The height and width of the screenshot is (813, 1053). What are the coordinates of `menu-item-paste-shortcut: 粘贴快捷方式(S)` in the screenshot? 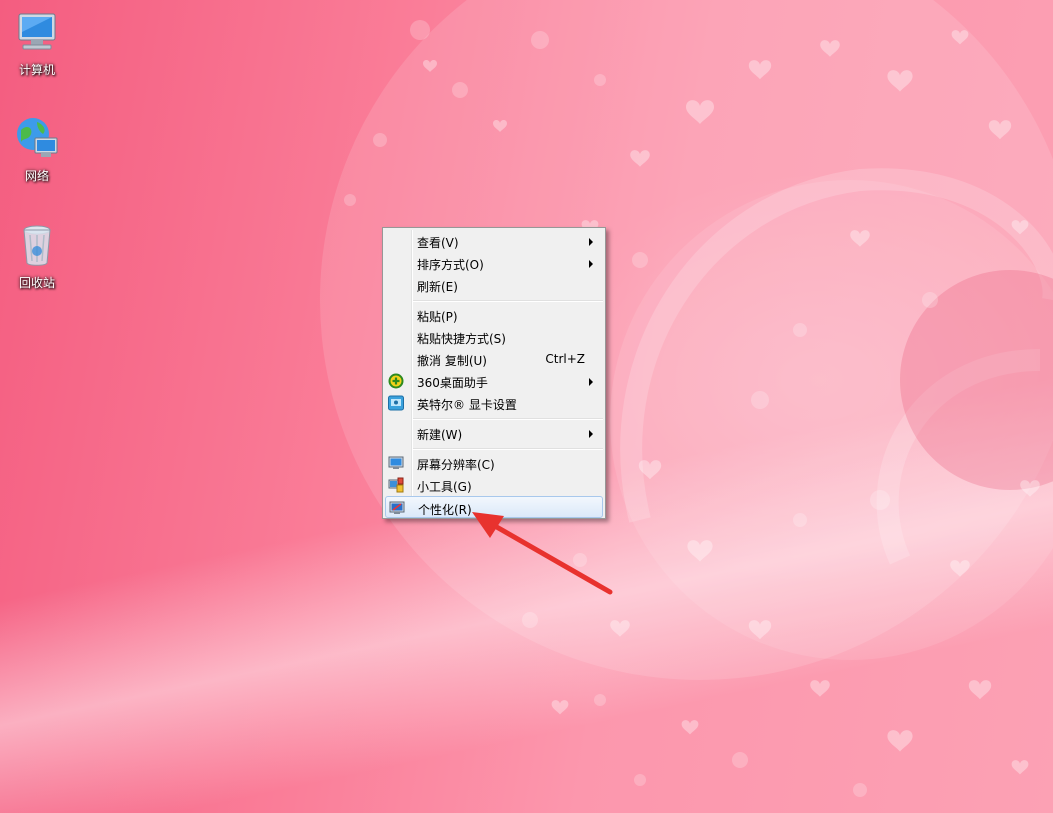 It's located at (494, 337).